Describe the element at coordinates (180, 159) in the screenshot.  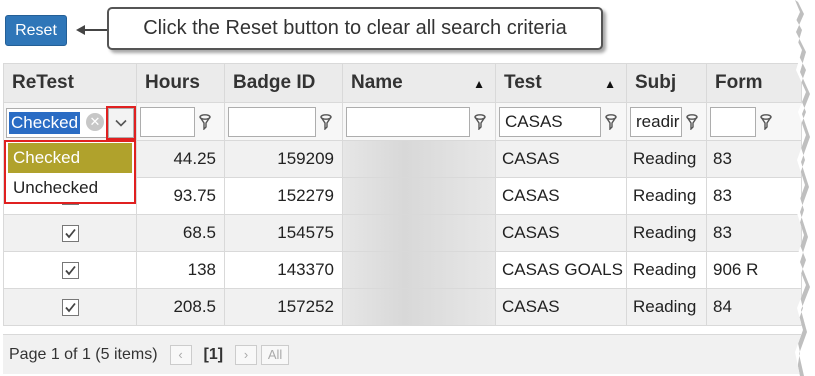
I see `hours-cell: 44.25` at that location.